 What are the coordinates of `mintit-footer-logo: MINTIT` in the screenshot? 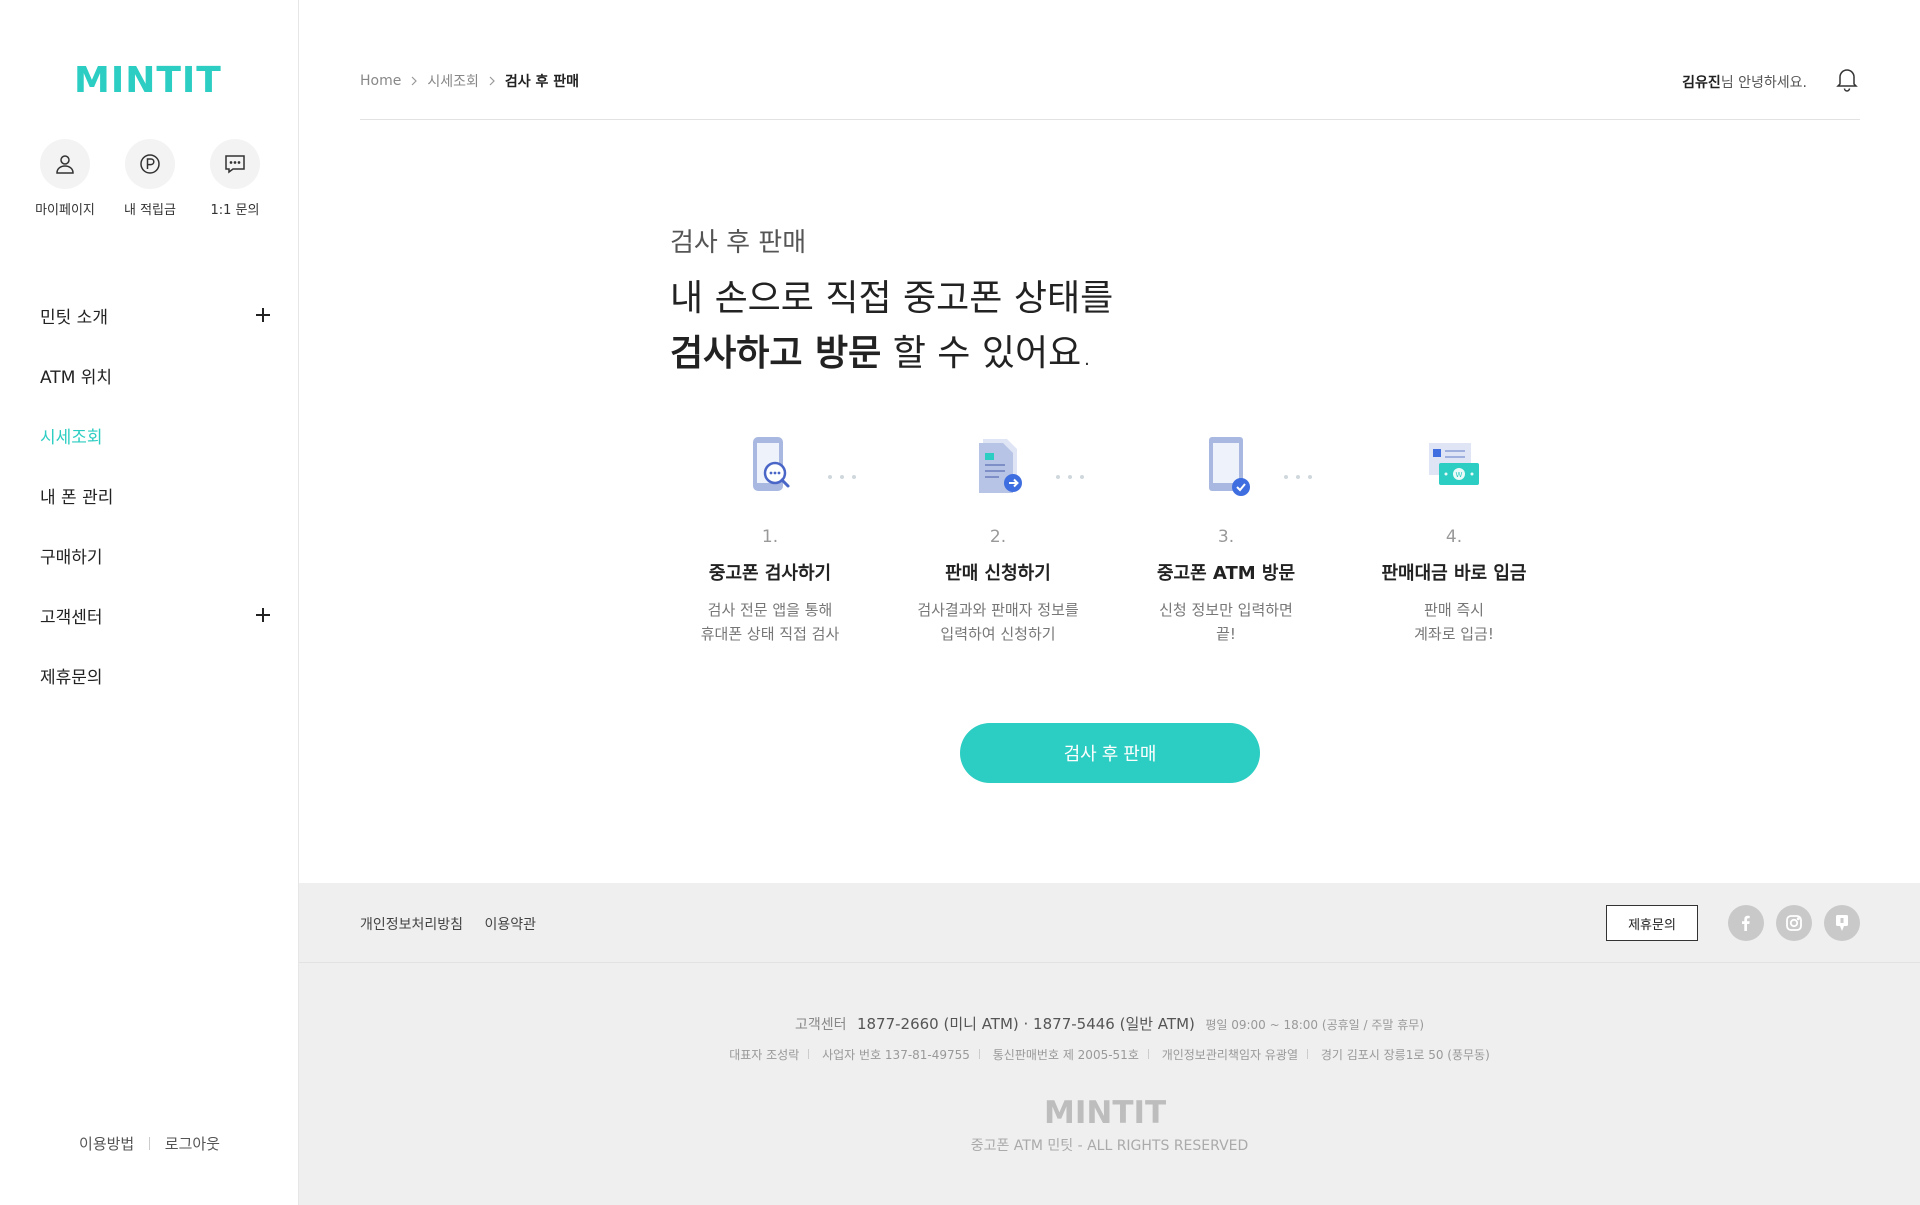 It's located at (1105, 1112).